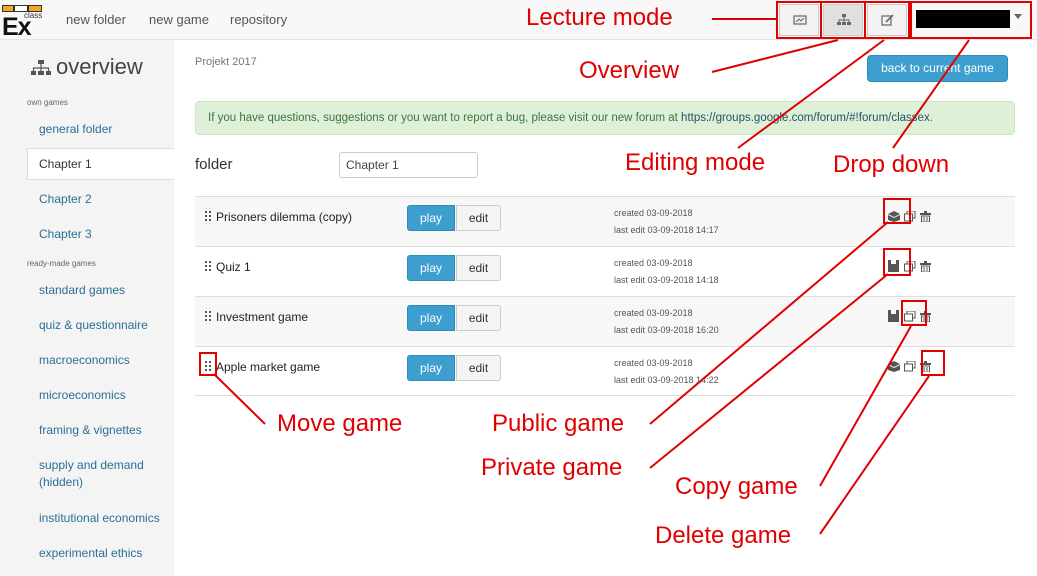  Describe the element at coordinates (552, 467) in the screenshot. I see `annotation-private-game: Private game` at that location.